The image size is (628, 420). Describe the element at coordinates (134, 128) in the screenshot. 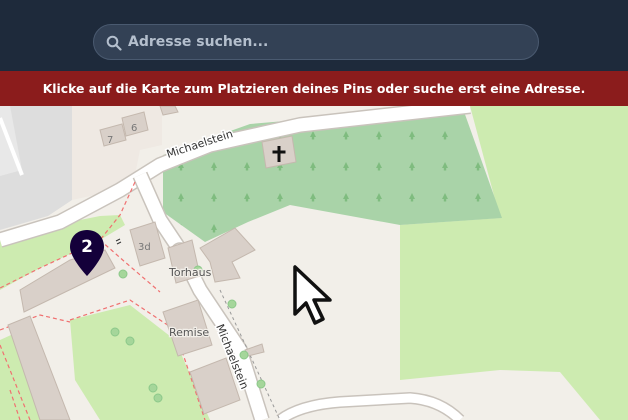

I see `house-number-6: 6` at that location.